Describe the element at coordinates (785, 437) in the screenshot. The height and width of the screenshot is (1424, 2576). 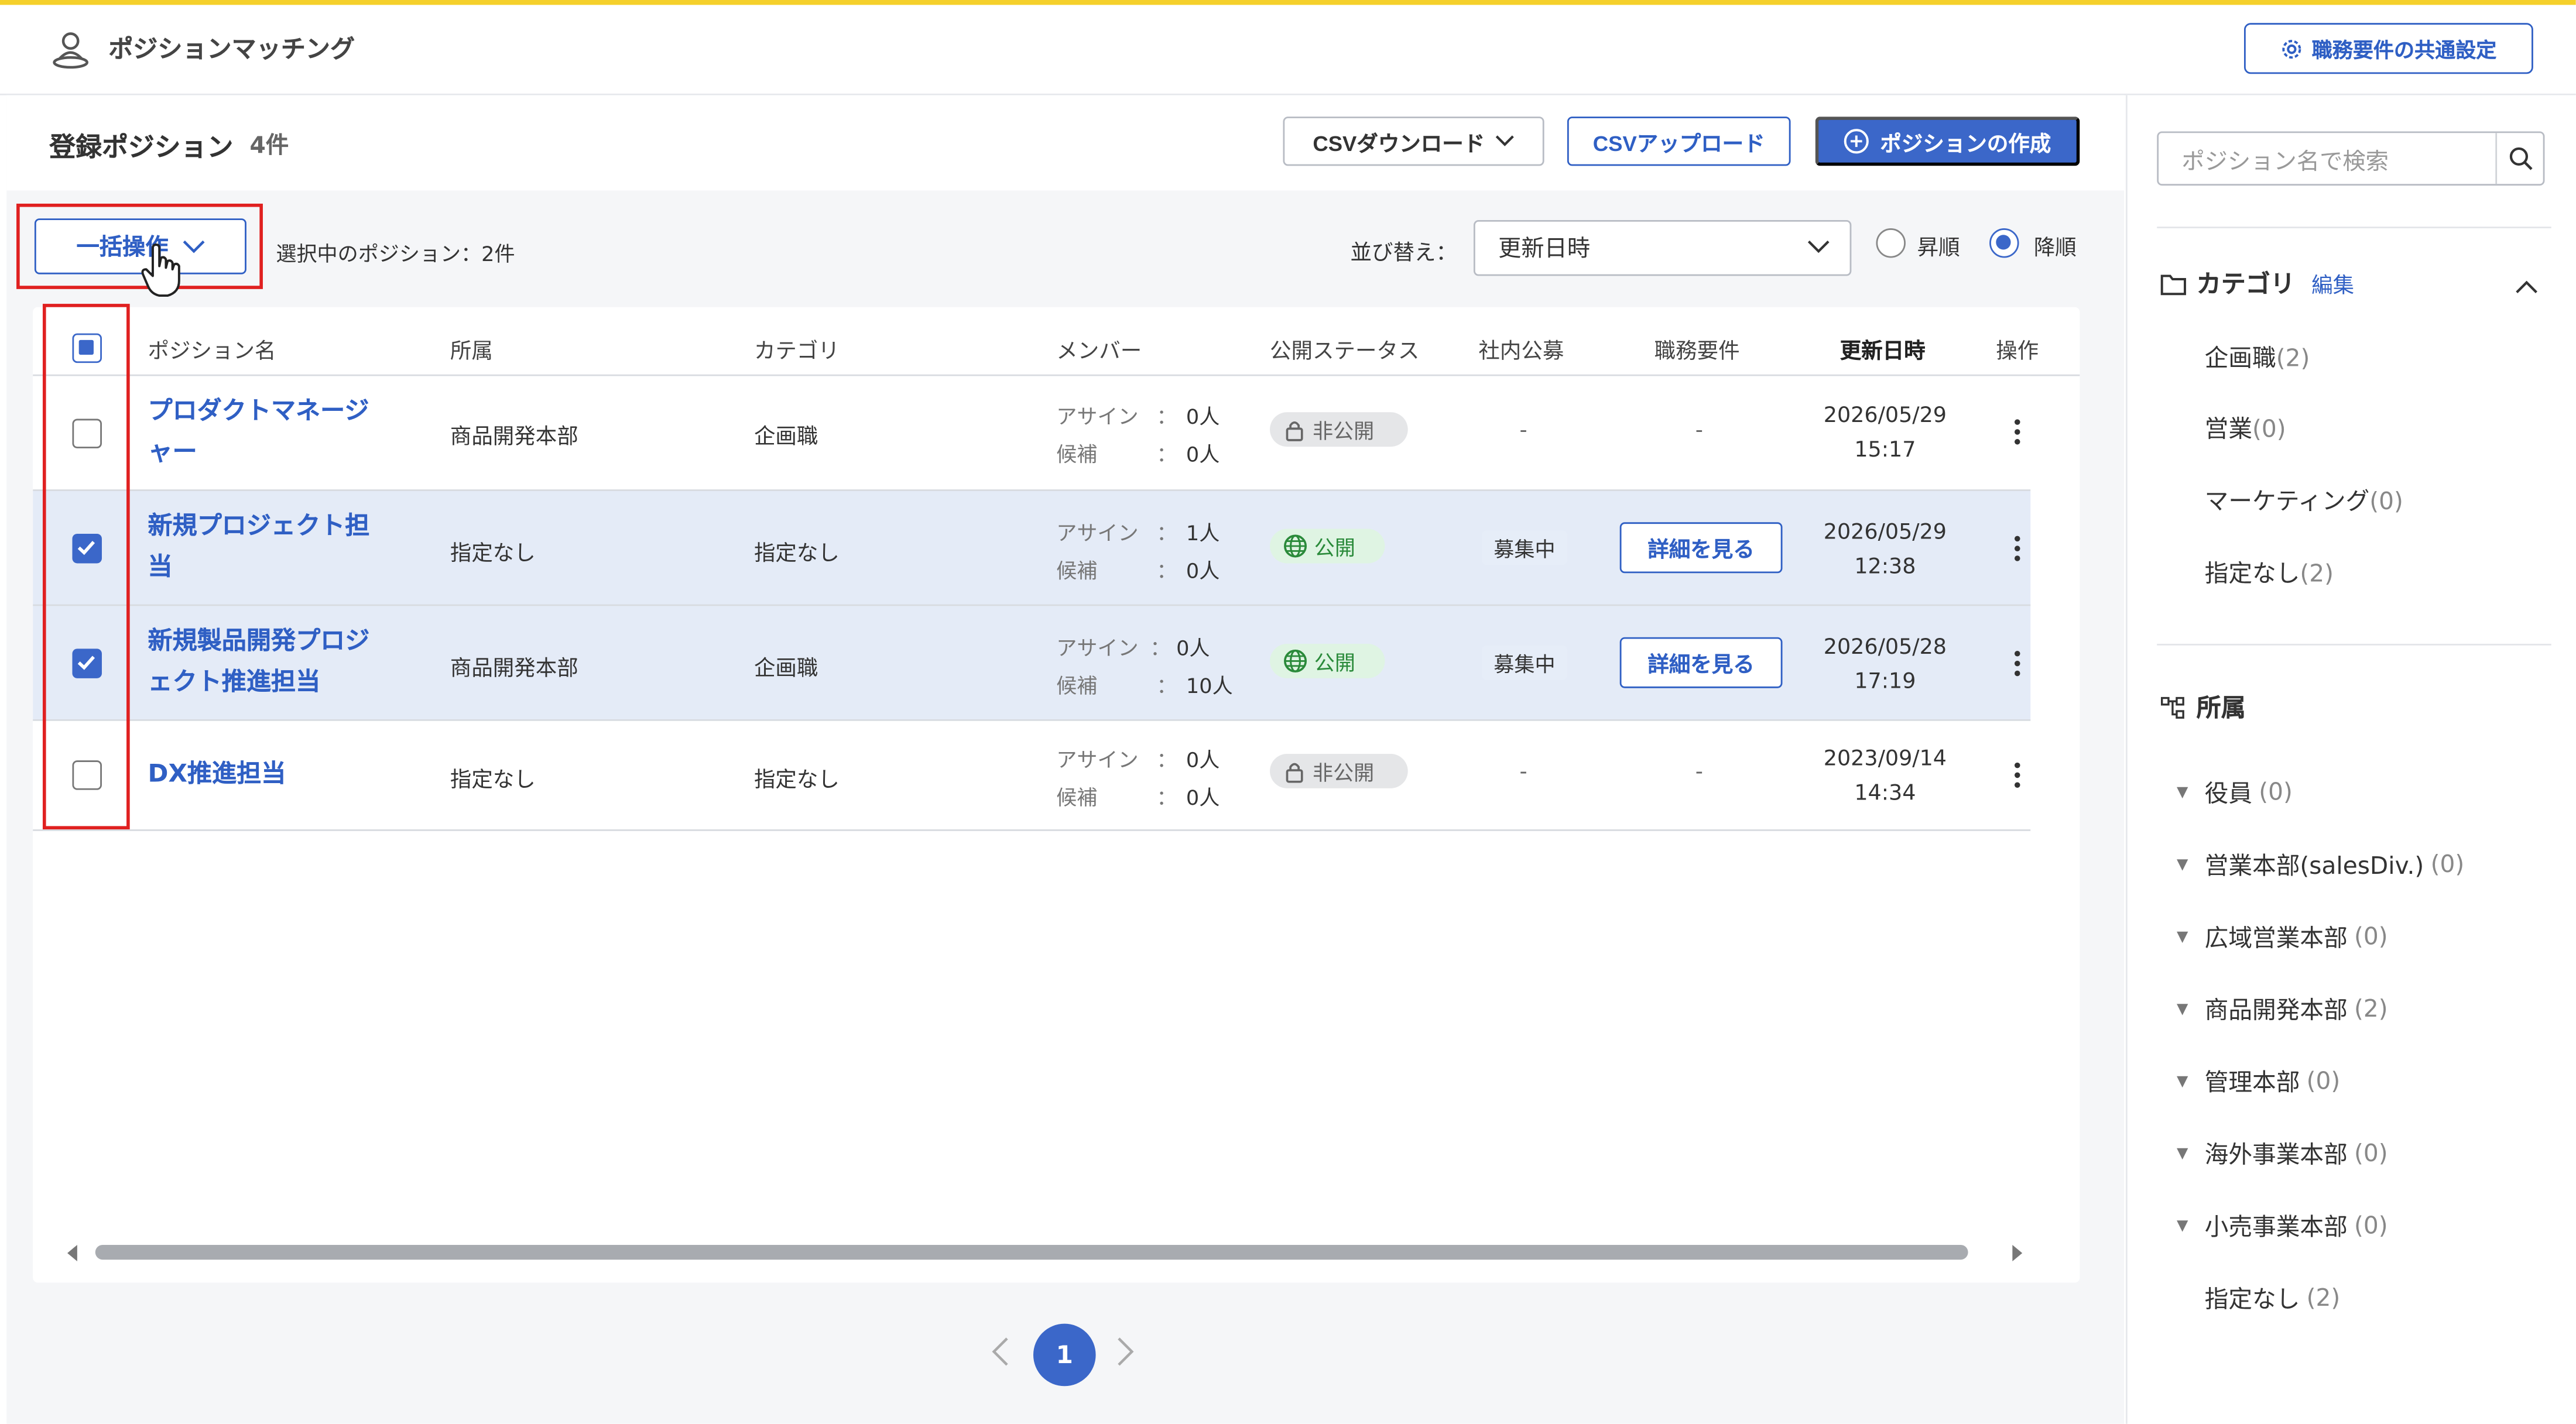
I see `category-cell: 企画職` at that location.